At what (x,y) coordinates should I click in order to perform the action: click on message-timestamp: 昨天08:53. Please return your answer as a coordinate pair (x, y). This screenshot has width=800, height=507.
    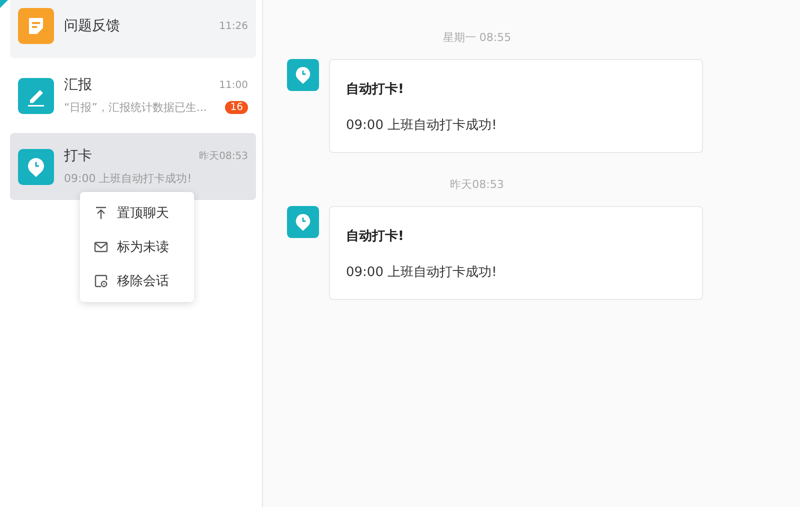
    Looking at the image, I should click on (477, 184).